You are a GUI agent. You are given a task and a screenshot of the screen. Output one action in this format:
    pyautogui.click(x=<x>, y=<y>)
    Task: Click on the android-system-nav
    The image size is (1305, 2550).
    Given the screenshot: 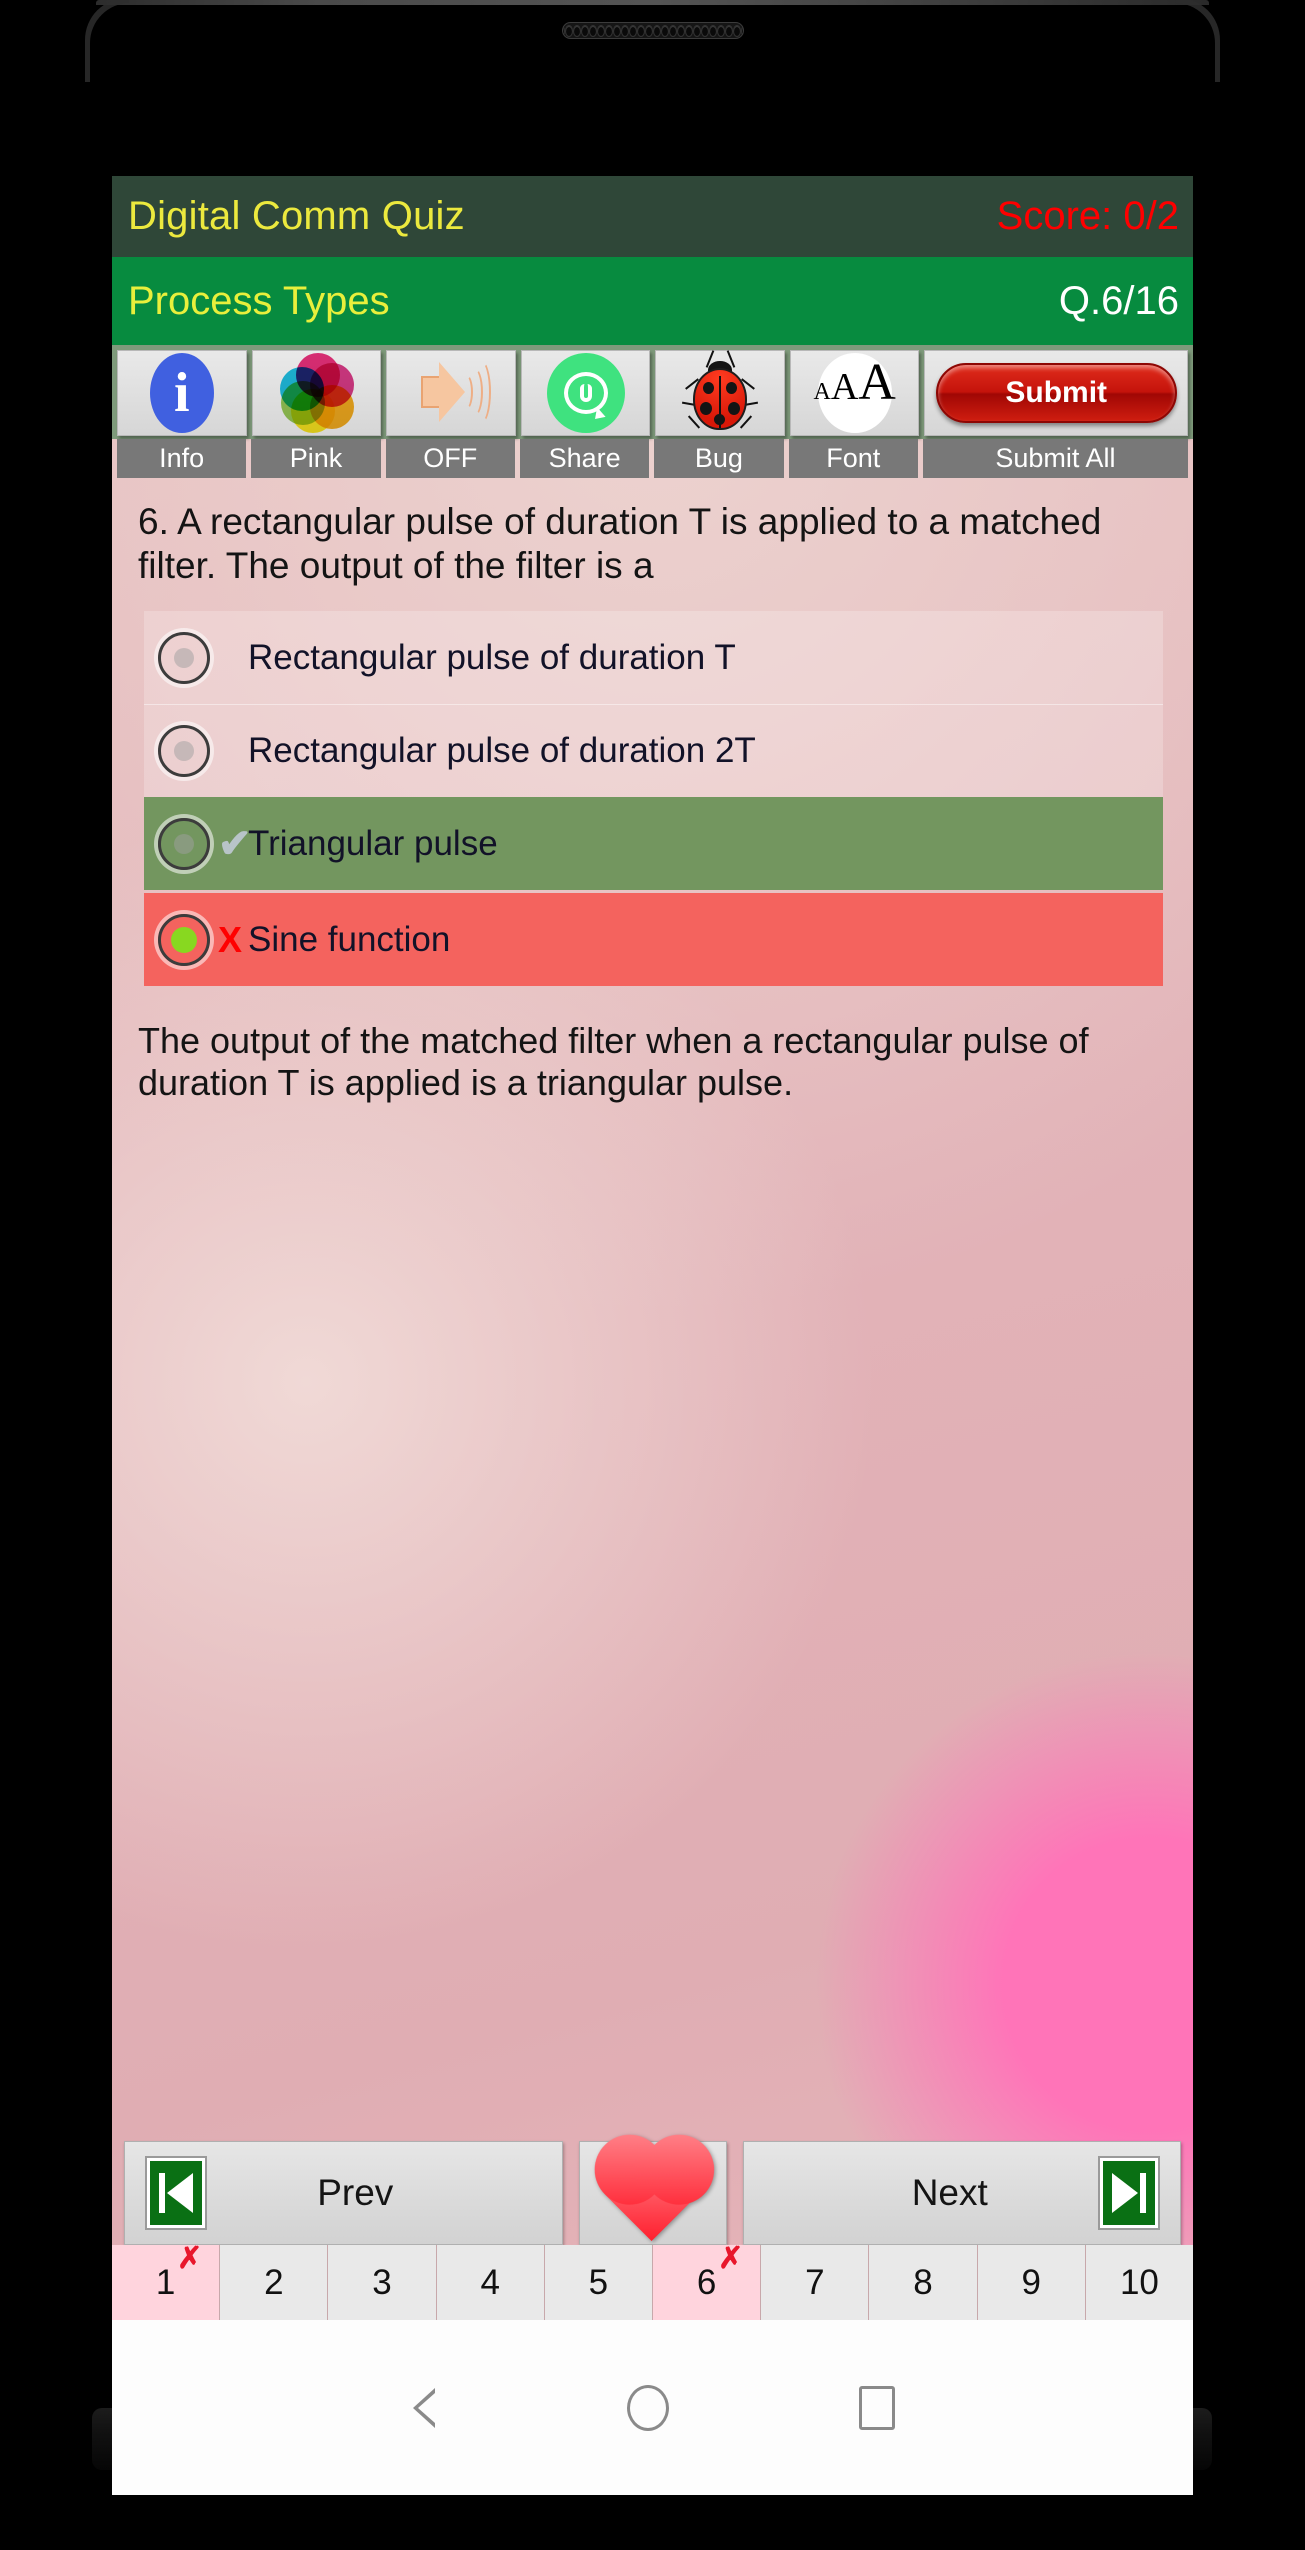 What is the action you would take?
    pyautogui.click(x=652, y=2407)
    